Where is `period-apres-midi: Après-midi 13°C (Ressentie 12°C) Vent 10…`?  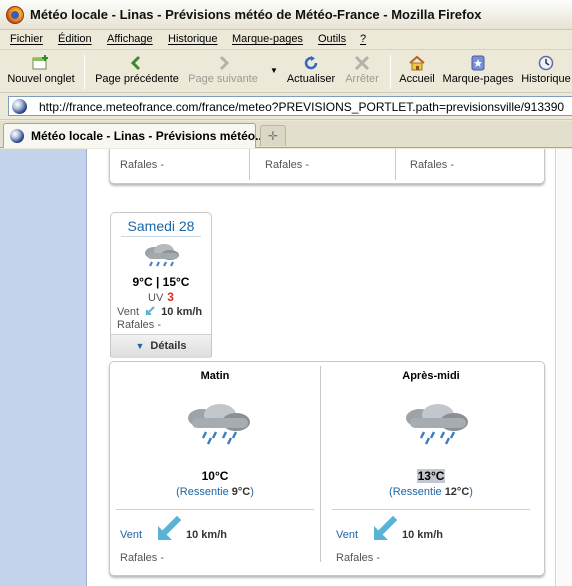
period-apres-midi: Après-midi 13°C (Ressentie 12°C) Vent 10… is located at coordinates (431, 467).